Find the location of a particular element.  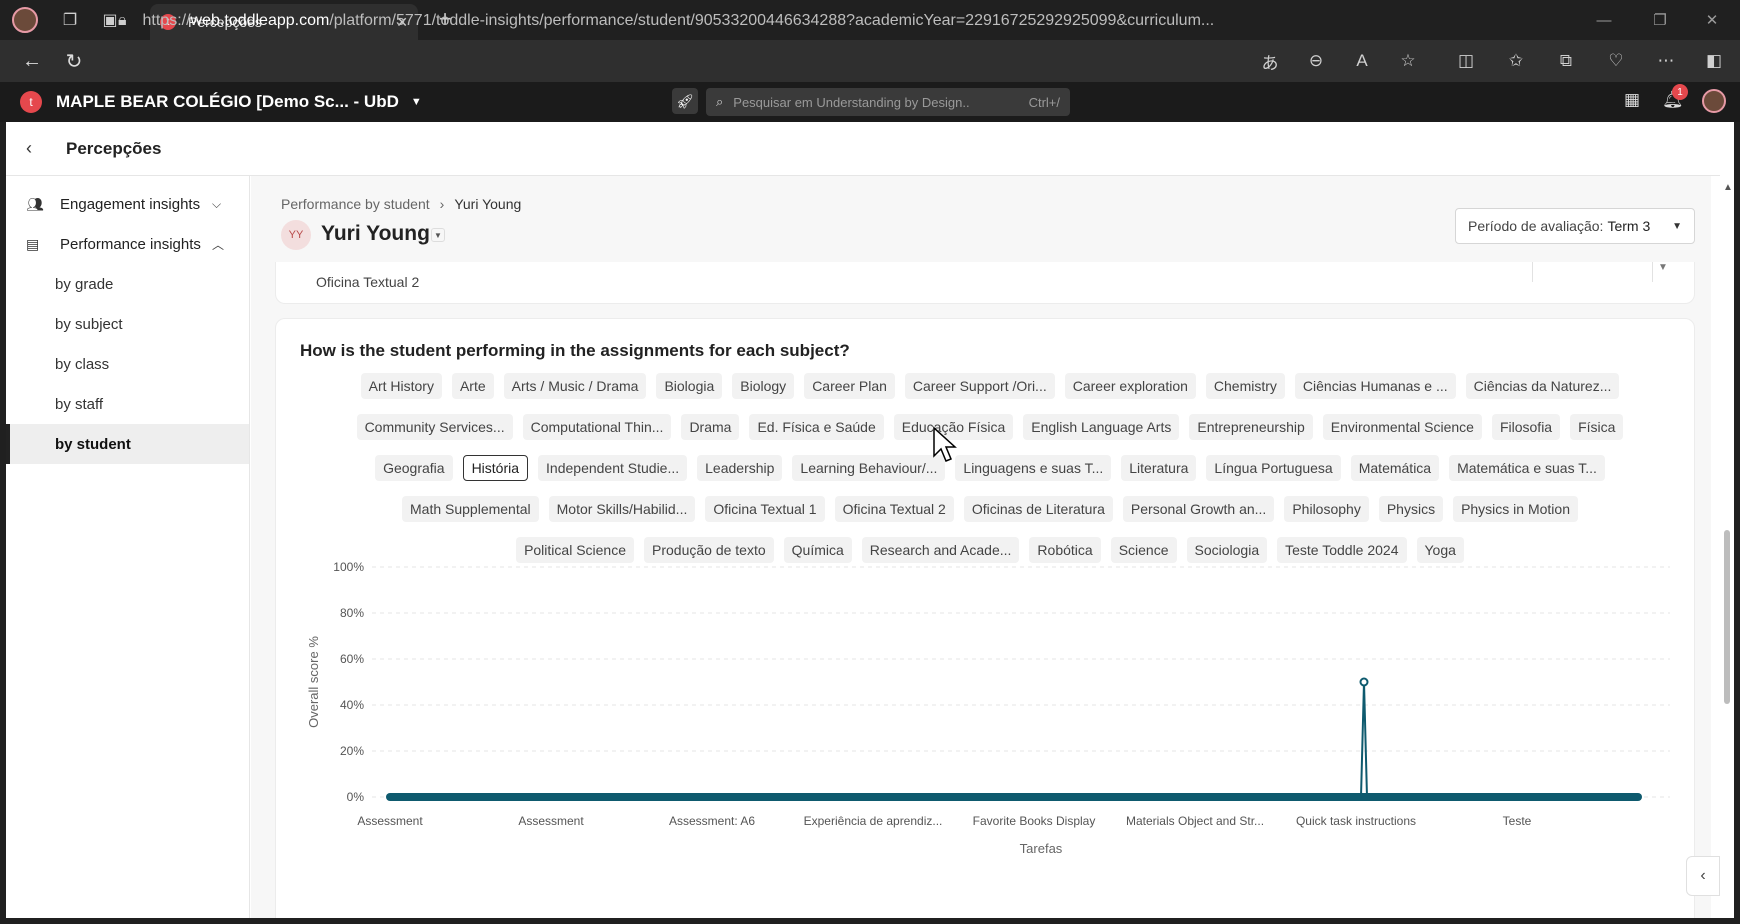

calendar-icon: ▦ is located at coordinates (1632, 100).